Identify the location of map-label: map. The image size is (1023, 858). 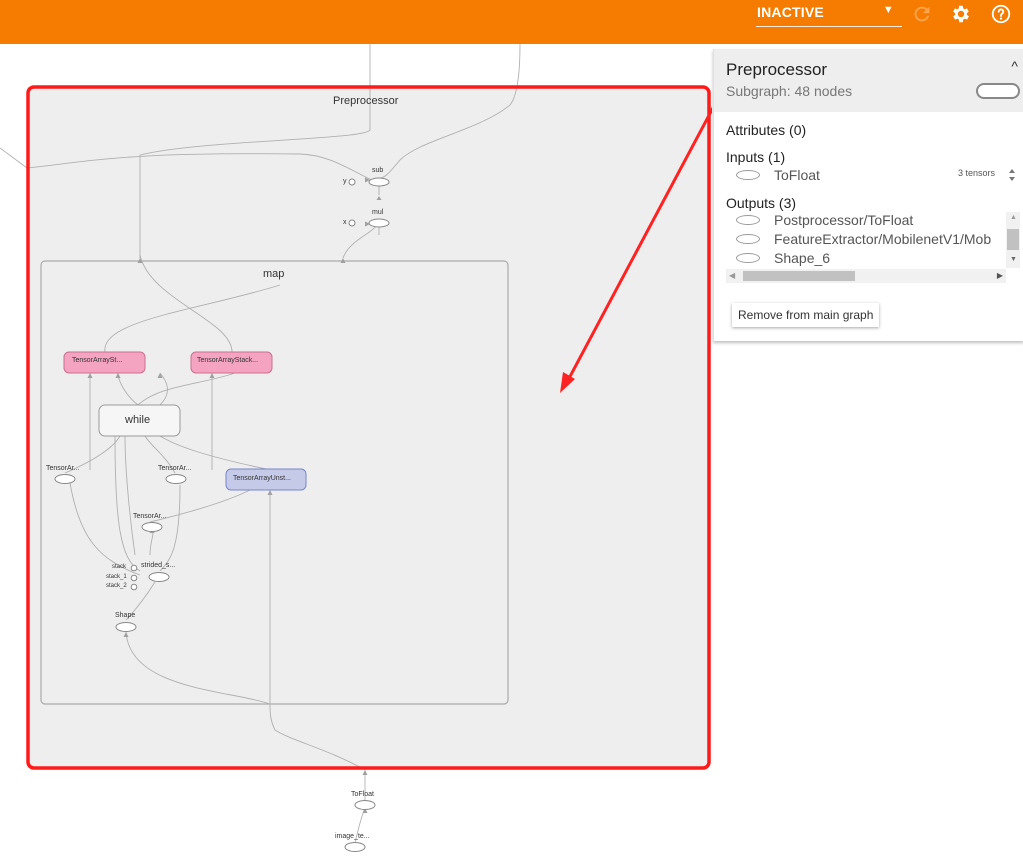
(274, 274).